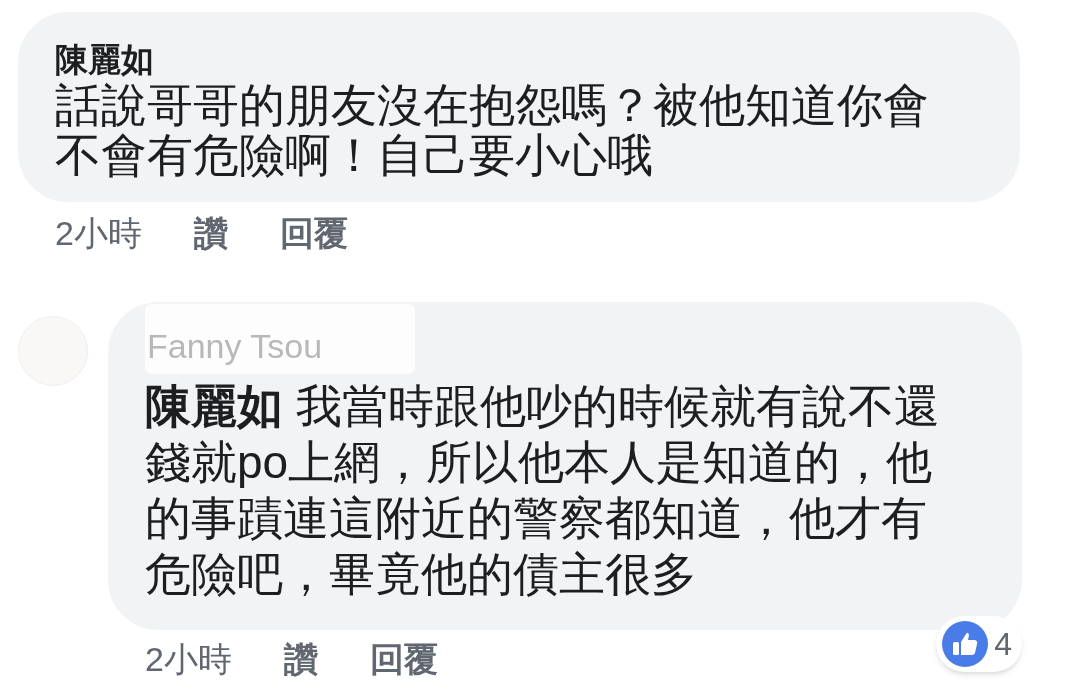 The height and width of the screenshot is (698, 1085). I want to click on reaction-badge: 4, so click(979, 644).